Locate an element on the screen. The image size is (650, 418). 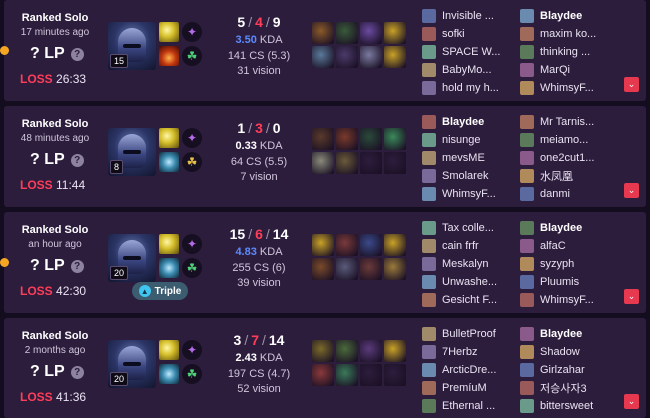
player-row: bittersweet is located at coordinates (570, 406).